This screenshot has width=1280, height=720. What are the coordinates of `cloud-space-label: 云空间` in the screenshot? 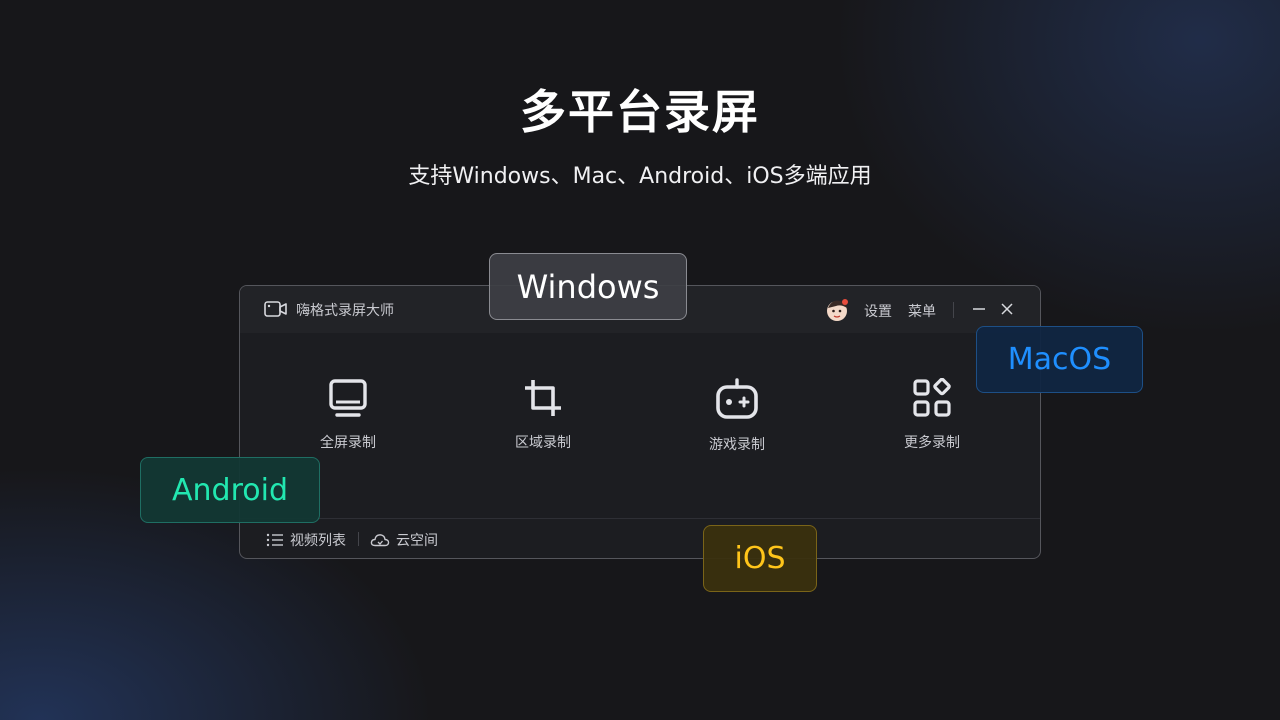 It's located at (417, 541).